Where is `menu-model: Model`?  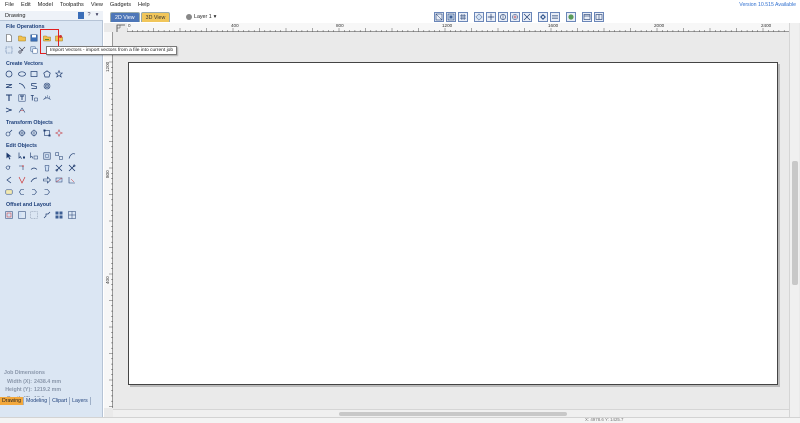
menu-model: Model is located at coordinates (45, 5).